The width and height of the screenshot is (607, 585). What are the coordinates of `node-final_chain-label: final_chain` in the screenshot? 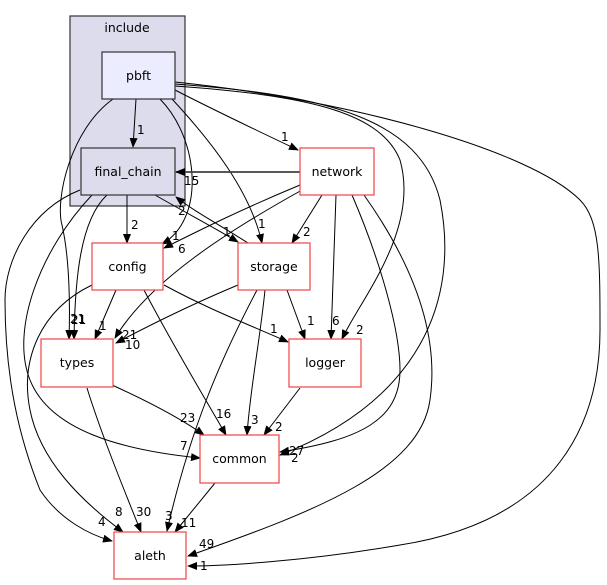 It's located at (127, 171).